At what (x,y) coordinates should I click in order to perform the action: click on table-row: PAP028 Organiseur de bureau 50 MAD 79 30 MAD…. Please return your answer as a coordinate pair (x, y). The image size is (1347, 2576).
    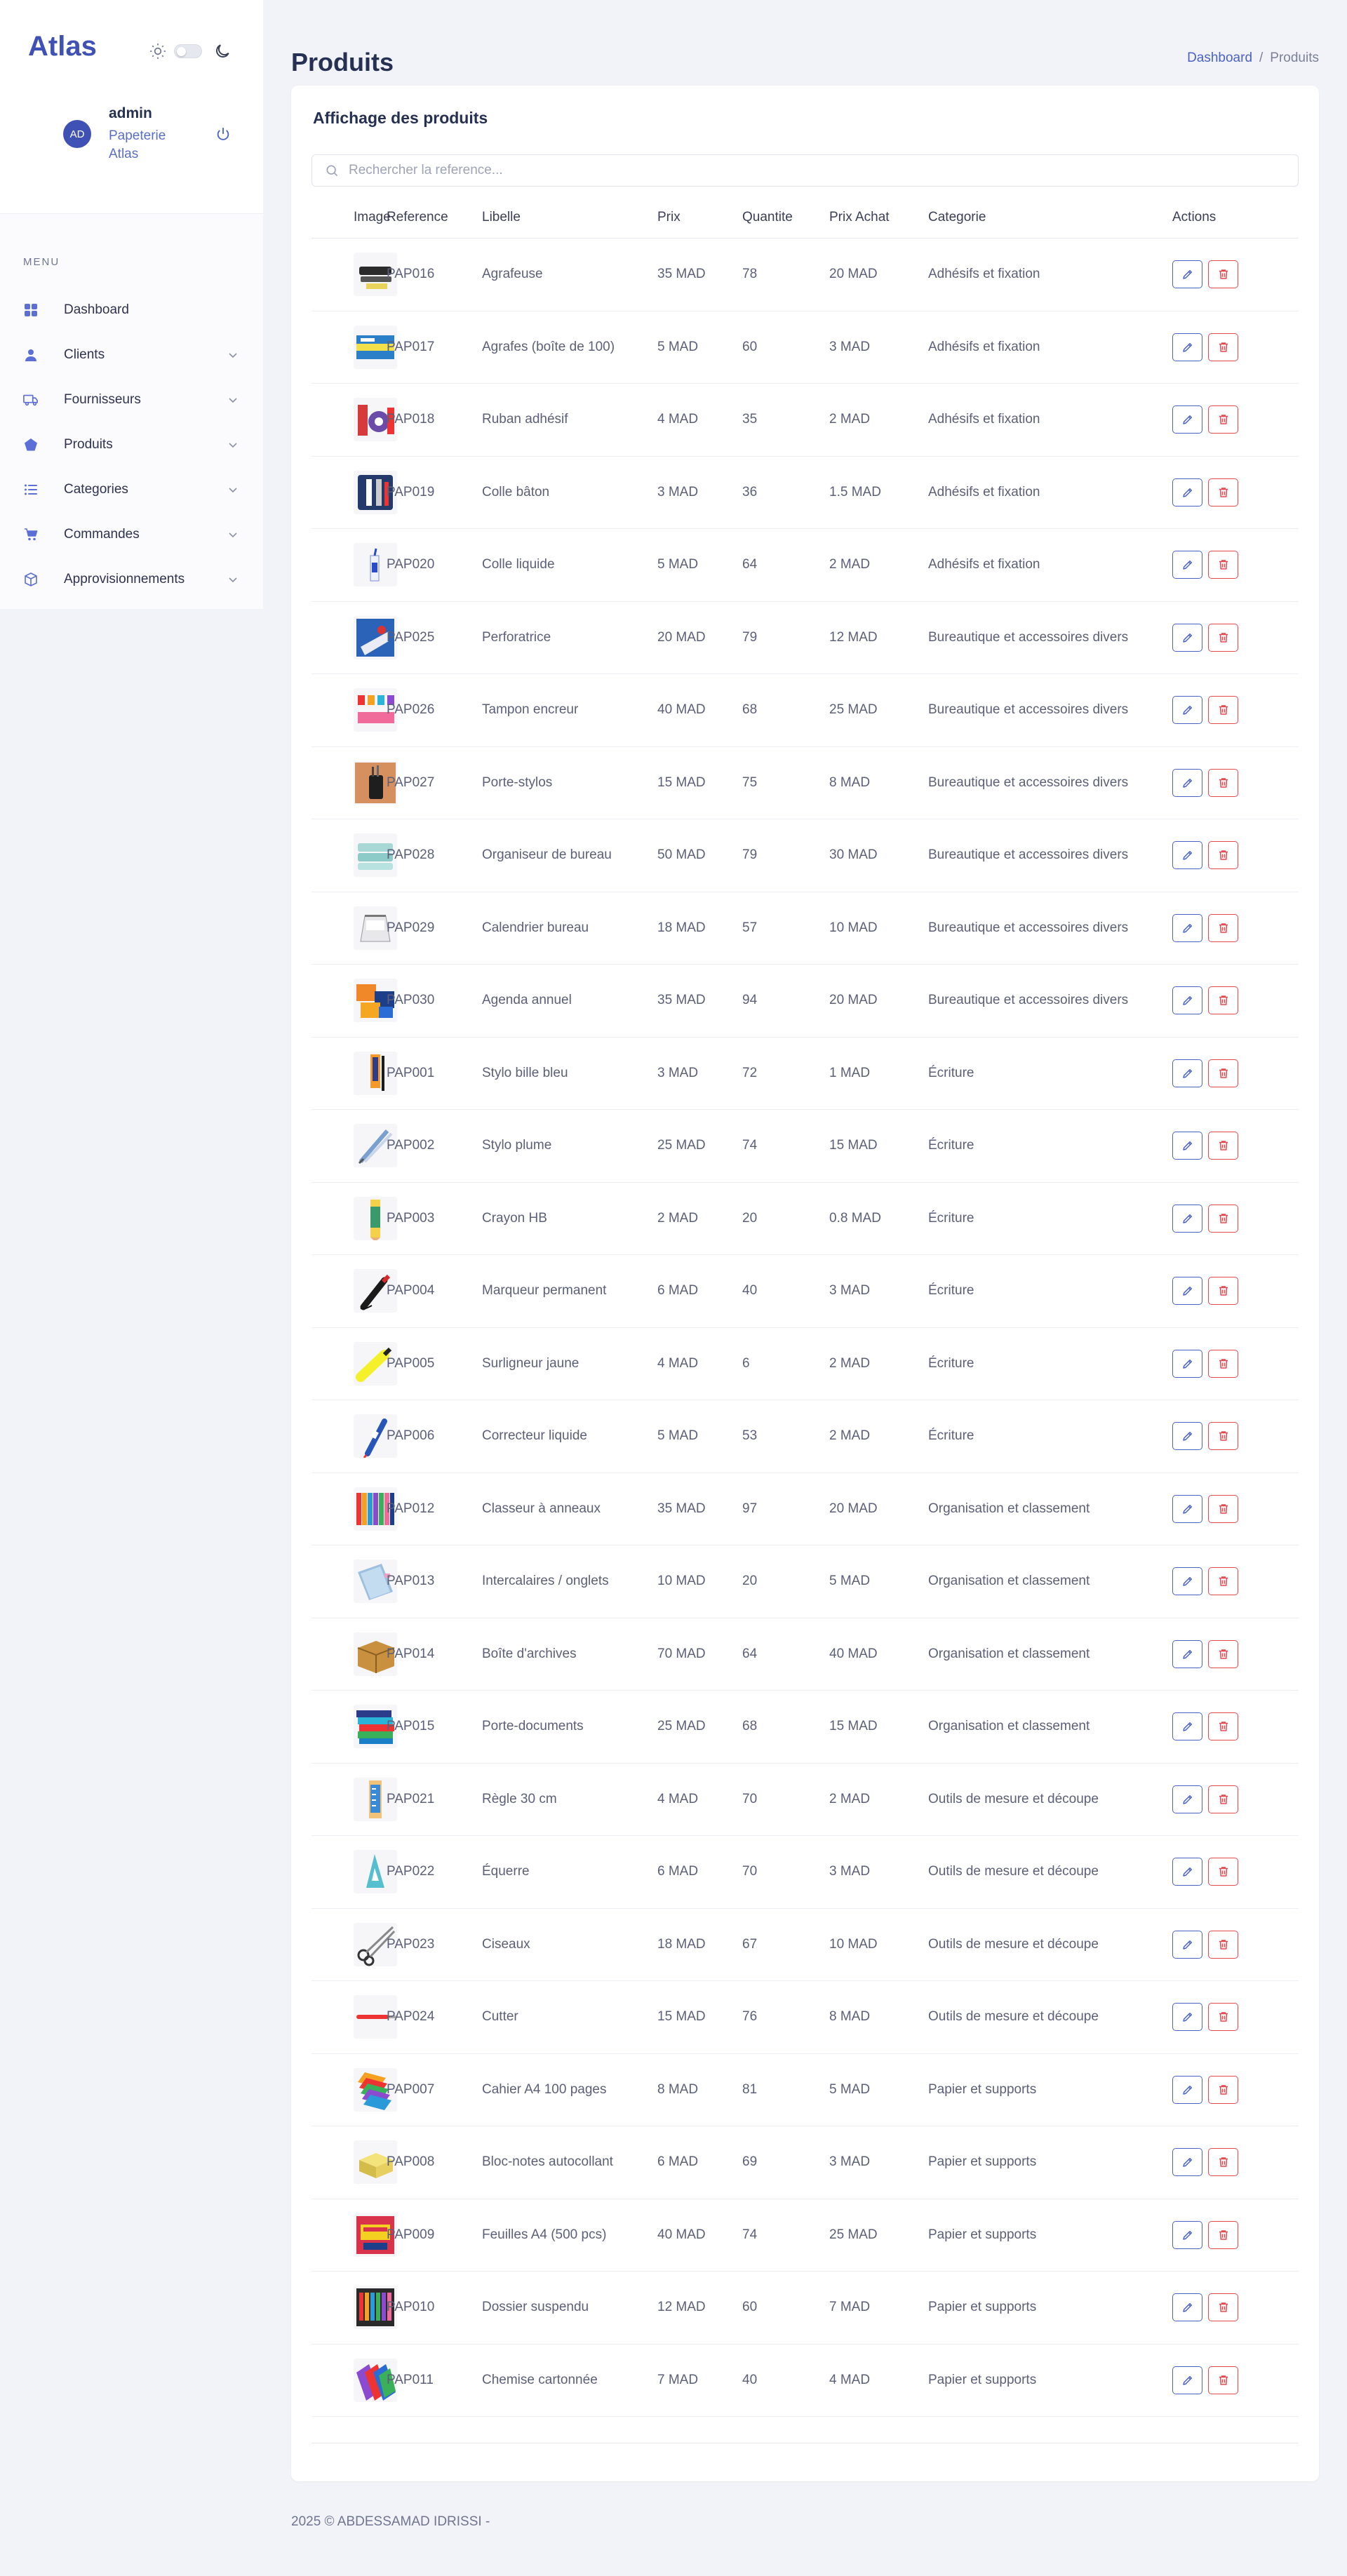
    Looking at the image, I should click on (805, 855).